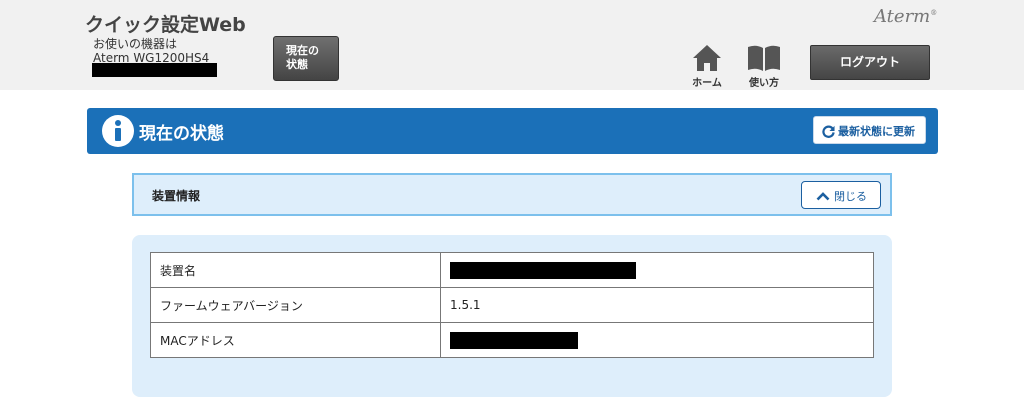  What do you see at coordinates (295, 305) in the screenshot?
I see `firmware-version-label: ファームウェアバージョン` at bounding box center [295, 305].